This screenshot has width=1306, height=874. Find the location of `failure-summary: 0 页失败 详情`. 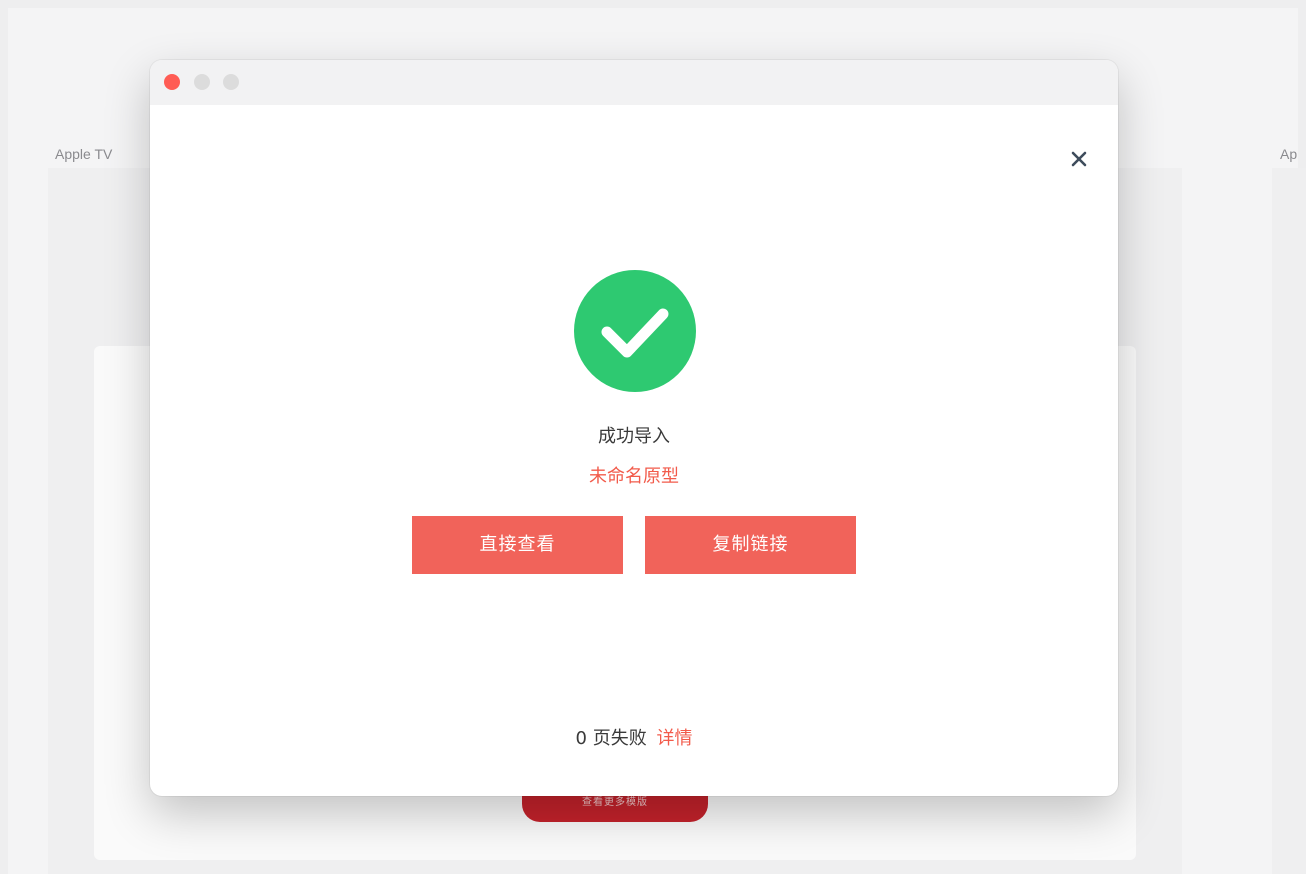

failure-summary: 0 页失败 详情 is located at coordinates (634, 737).